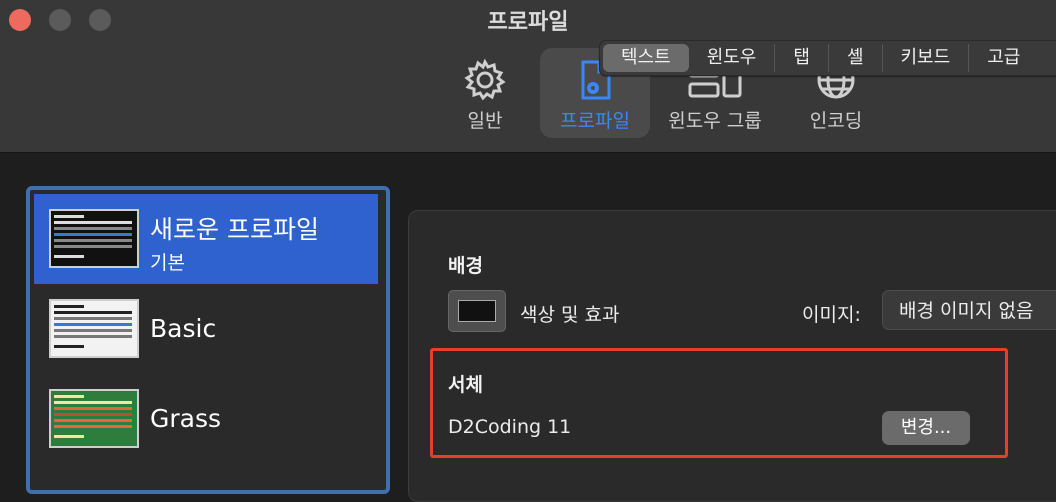  Describe the element at coordinates (926, 58) in the screenshot. I see `tab-keyboard: 키보드` at that location.